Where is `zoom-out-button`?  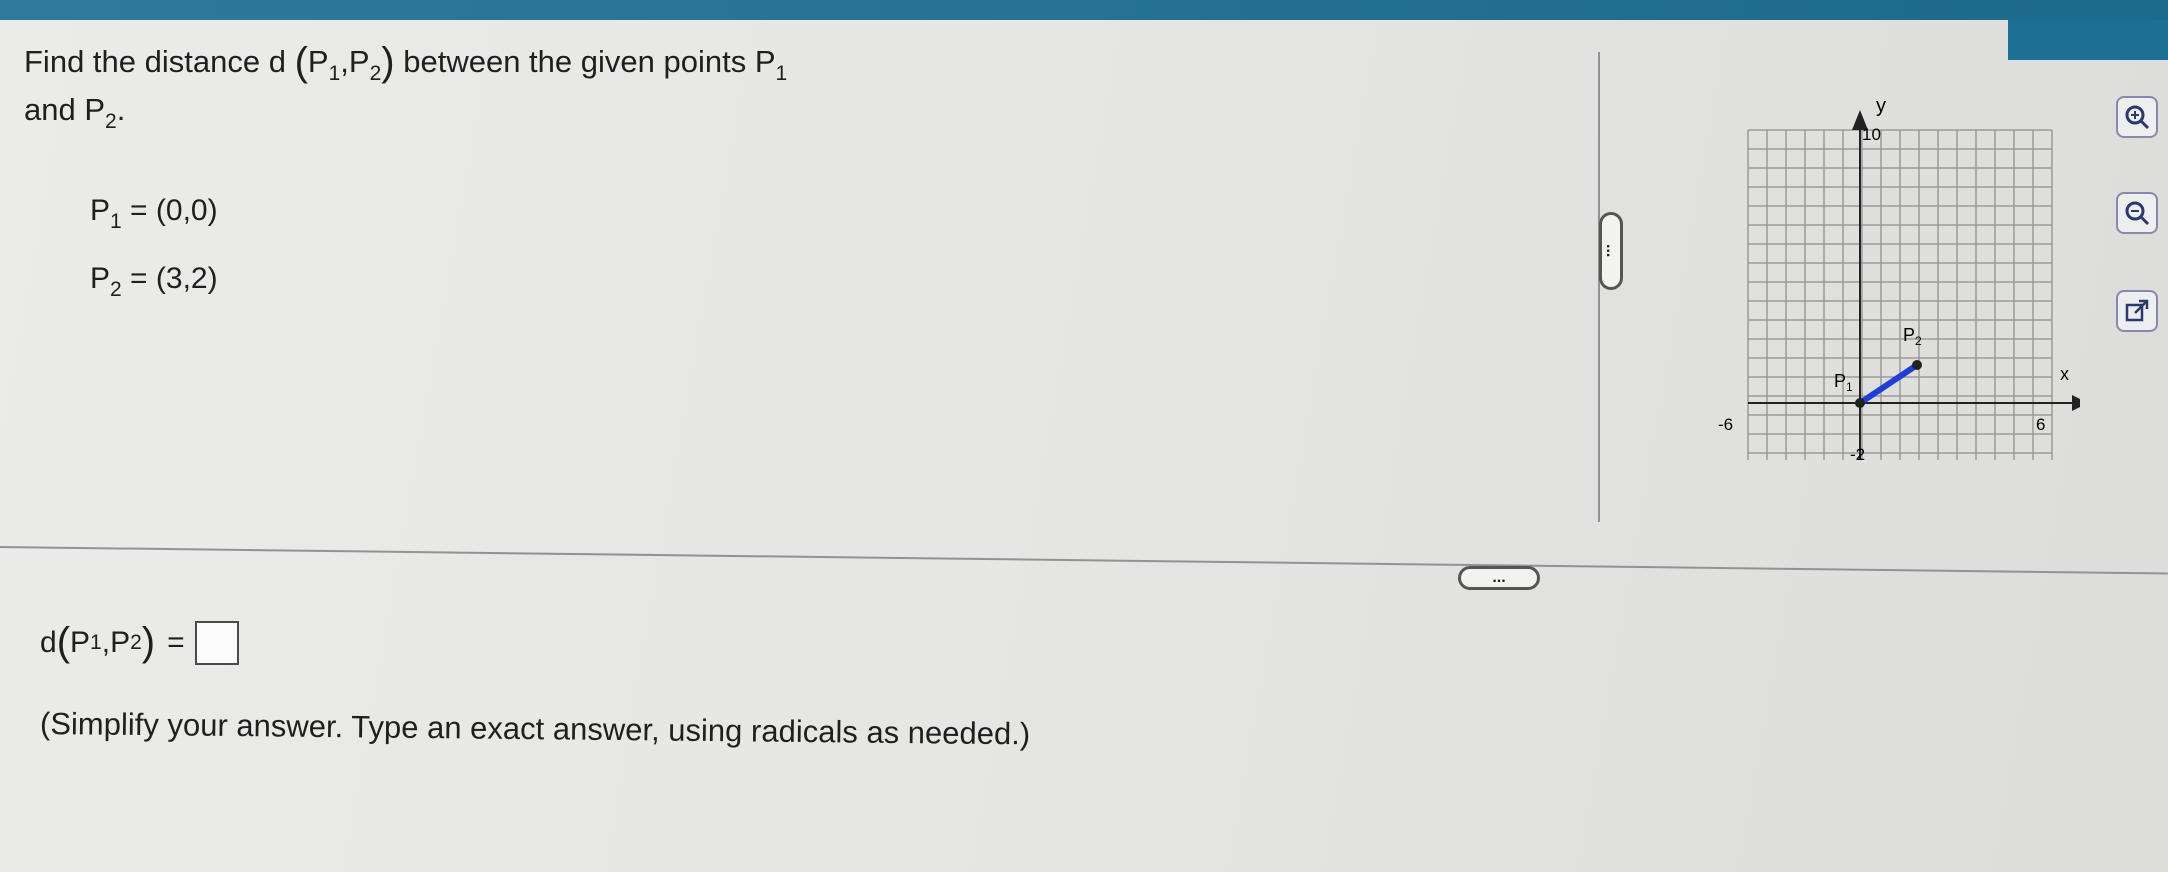
zoom-out-button is located at coordinates (2137, 213).